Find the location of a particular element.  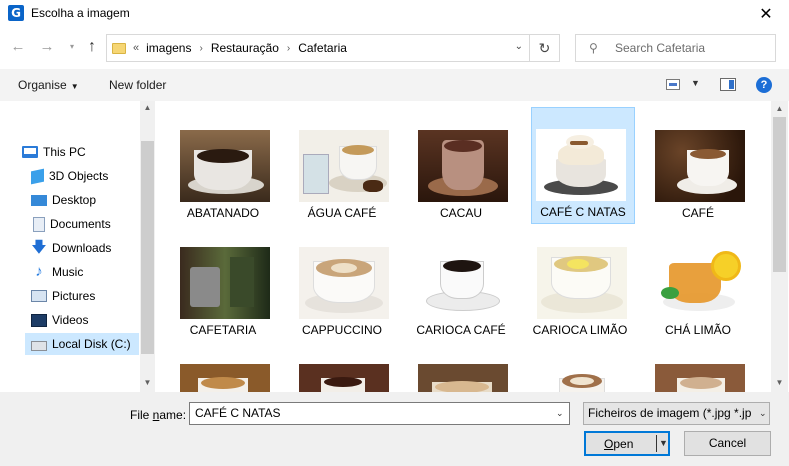

refresh-icon: ↻ is located at coordinates (545, 48).